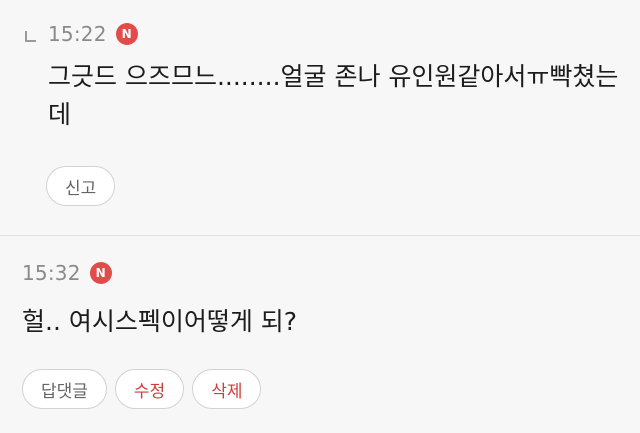 The width and height of the screenshot is (640, 433). What do you see at coordinates (51, 273) in the screenshot?
I see `comment-time: 15:32` at bounding box center [51, 273].